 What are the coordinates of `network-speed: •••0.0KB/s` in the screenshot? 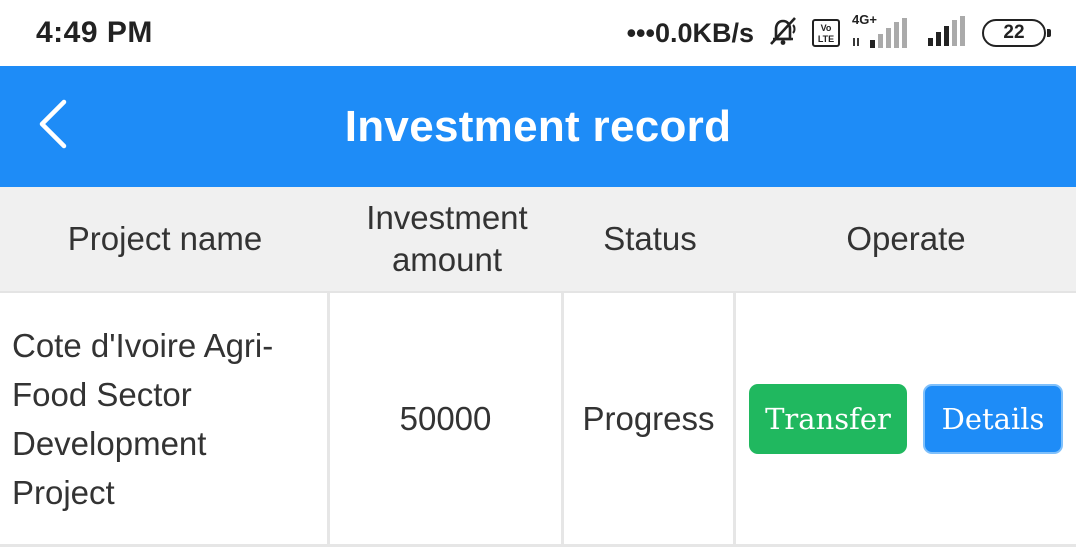 It's located at (690, 32).